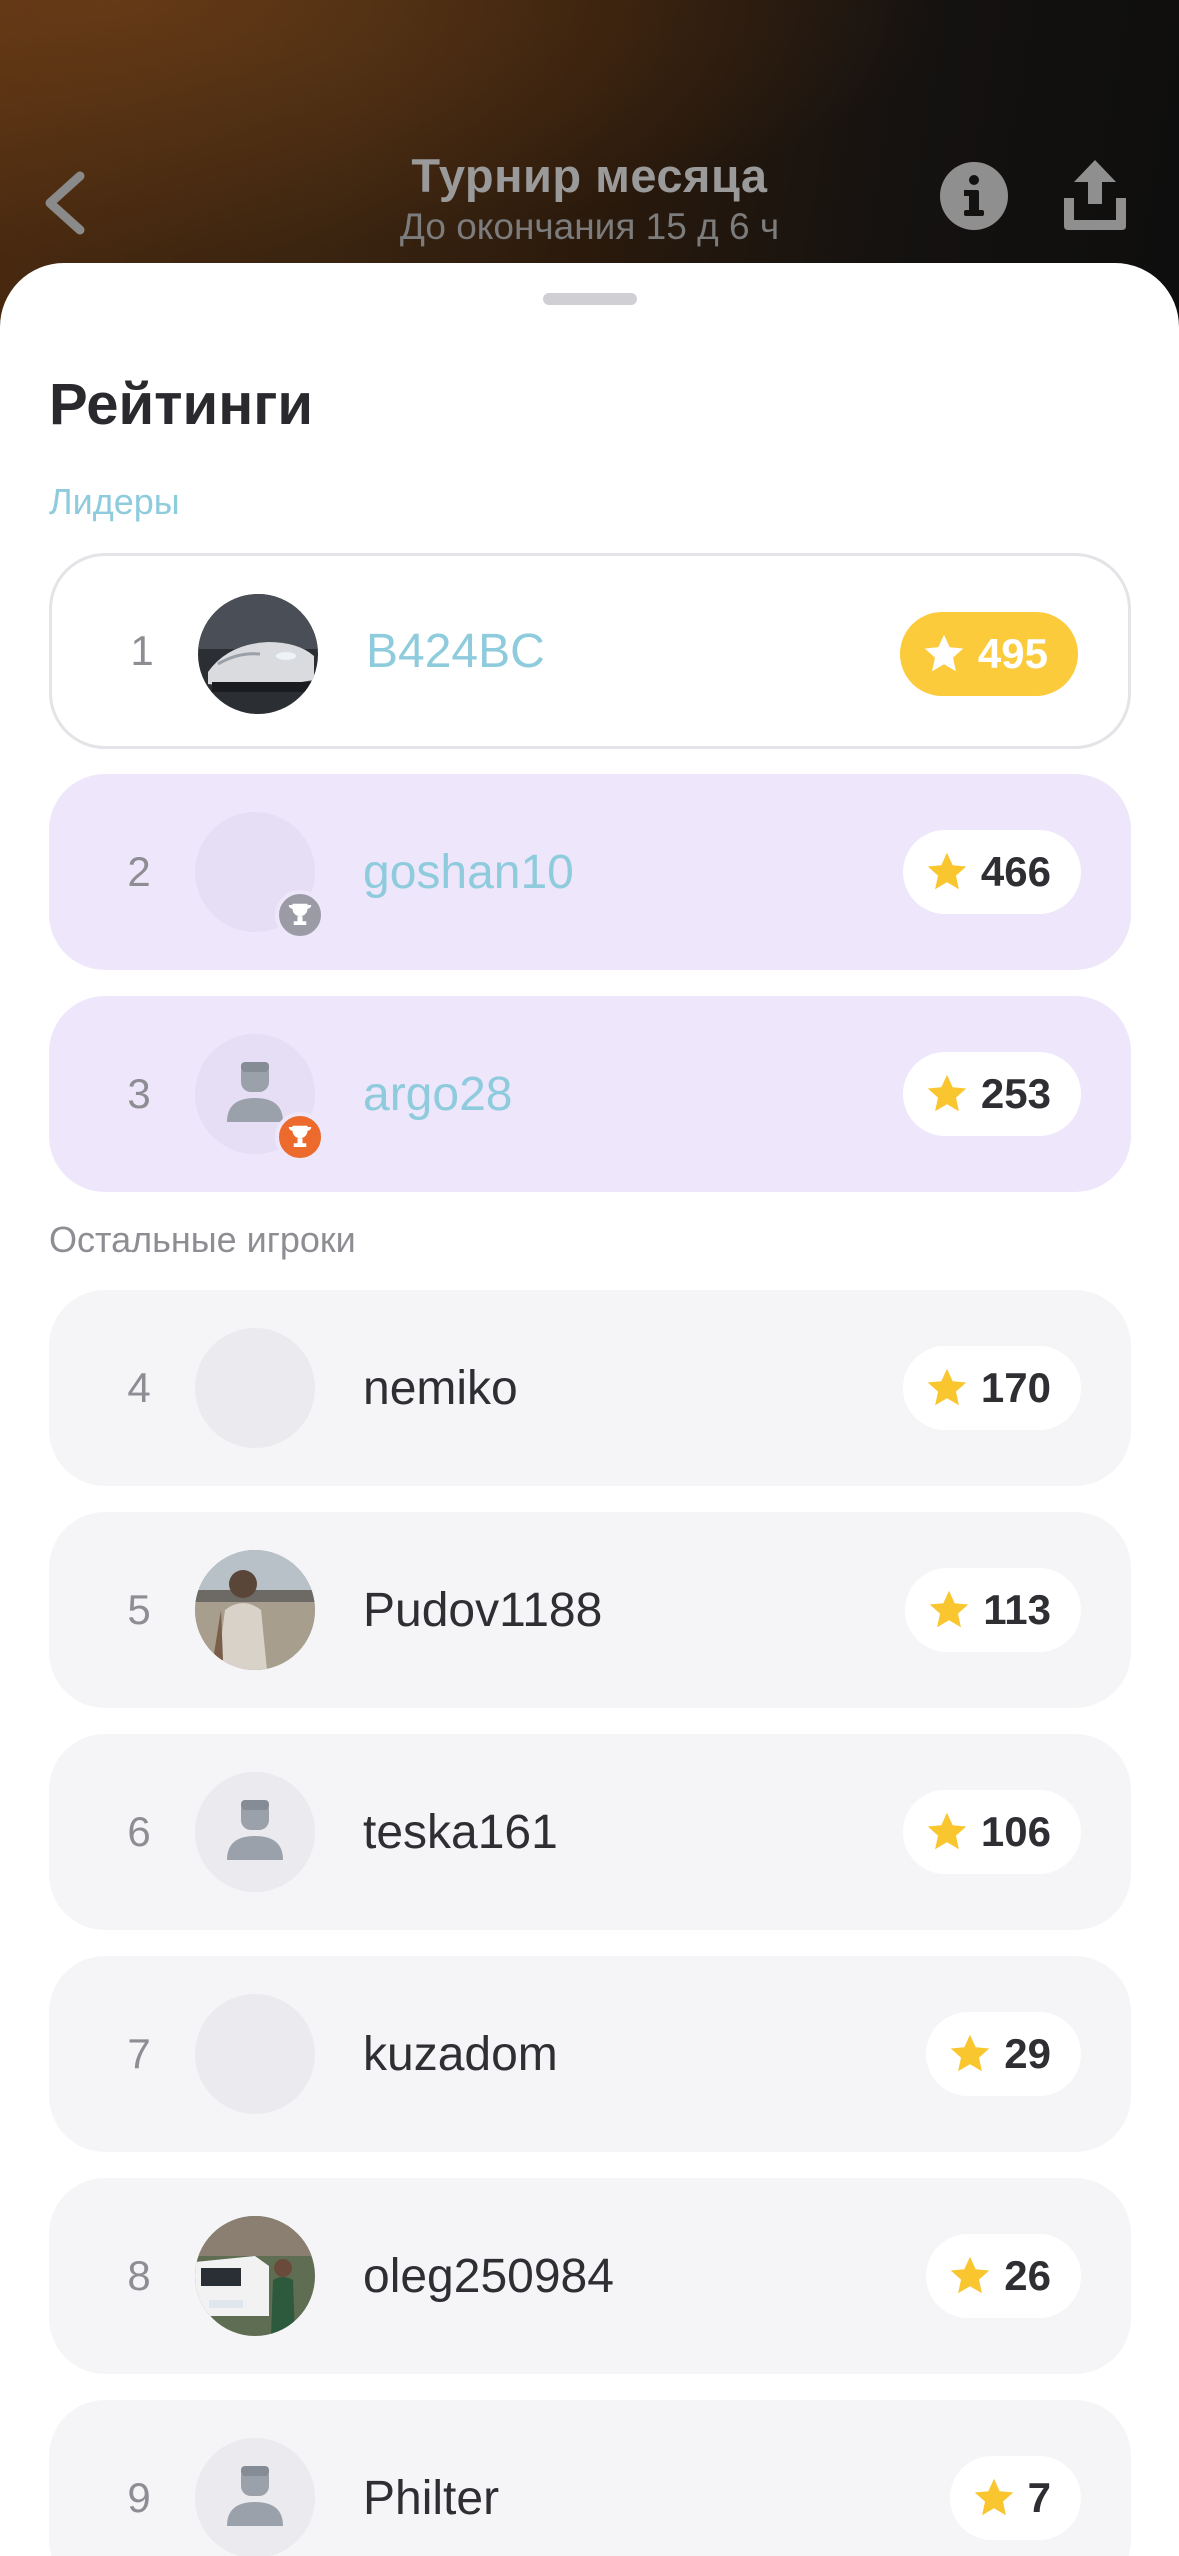 This screenshot has width=1179, height=2556. I want to click on score-badge: 26, so click(1003, 2276).